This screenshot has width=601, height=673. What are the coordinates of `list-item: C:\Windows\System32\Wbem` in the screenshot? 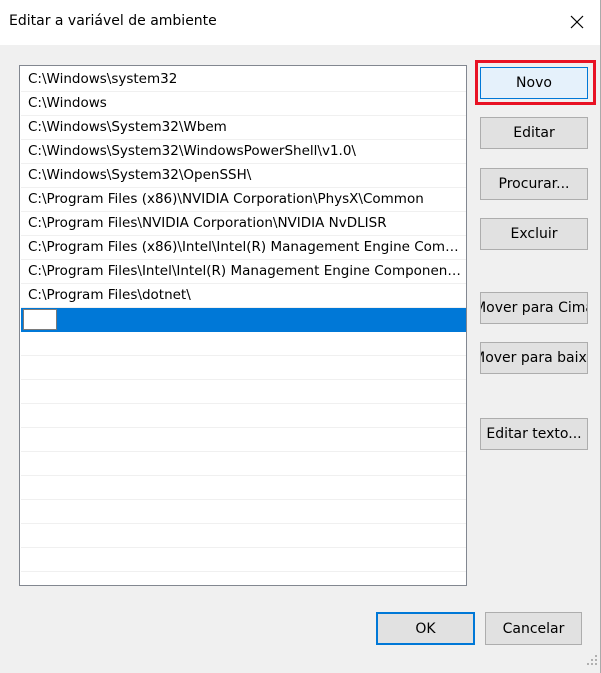 It's located at (243, 128).